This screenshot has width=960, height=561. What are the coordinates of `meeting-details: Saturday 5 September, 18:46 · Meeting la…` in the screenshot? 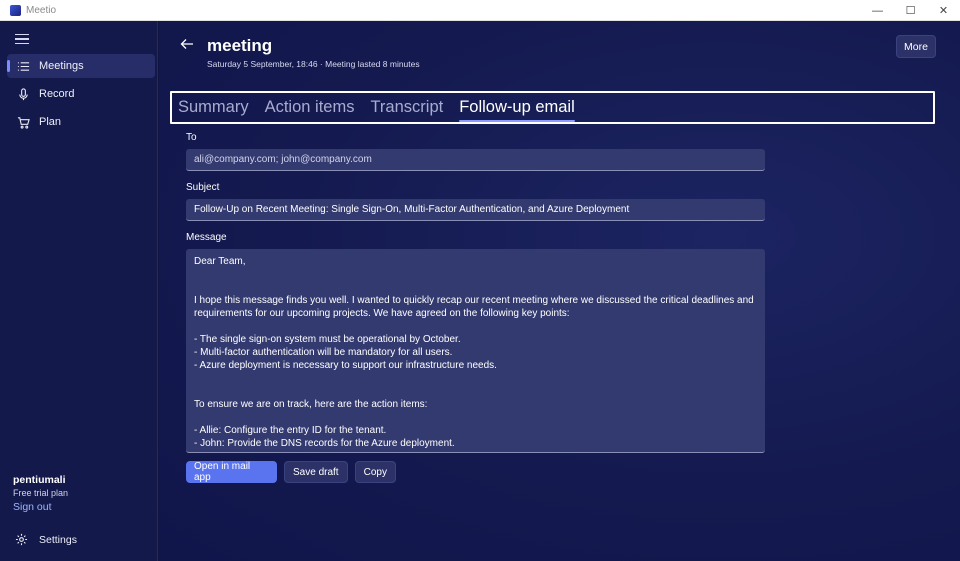 It's located at (313, 64).